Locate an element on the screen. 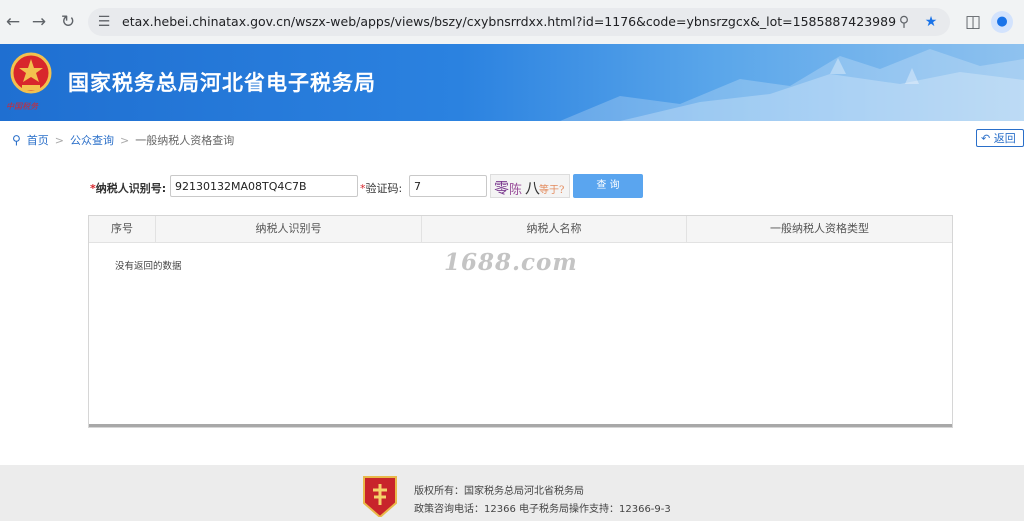 This screenshot has height=521, width=1024. zoom-icon: ⚲ is located at coordinates (904, 22).